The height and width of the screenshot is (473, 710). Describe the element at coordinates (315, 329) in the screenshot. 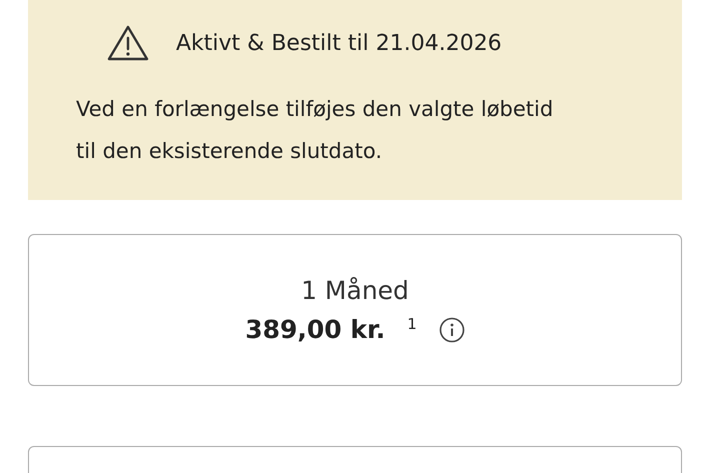

I see `price-label: 389,00 kr.` at that location.